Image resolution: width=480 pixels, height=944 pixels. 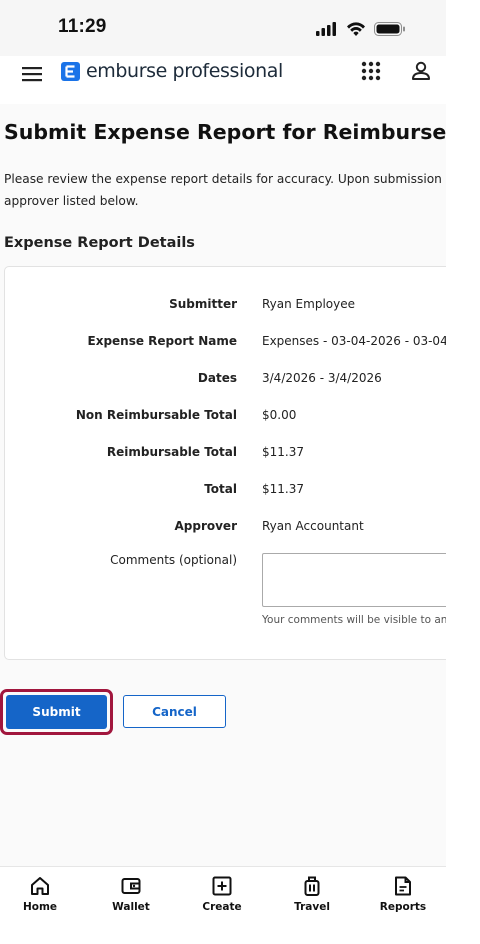 What do you see at coordinates (354, 341) in the screenshot?
I see `report-name-value: Expenses - 03-04-2026 - 03-04-20` at bounding box center [354, 341].